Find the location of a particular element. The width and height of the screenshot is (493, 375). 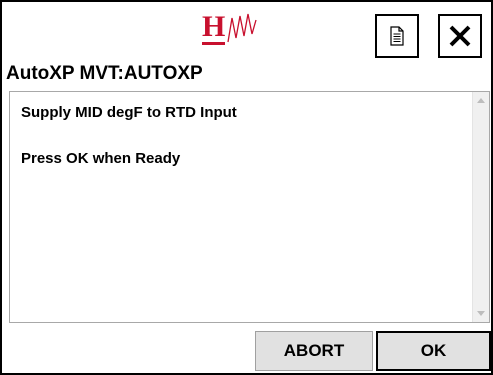

abort-button: ABORT is located at coordinates (314, 351).